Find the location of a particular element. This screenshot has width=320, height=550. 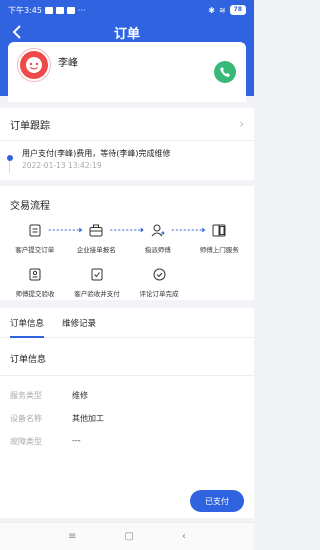

flow-step: 客户验收并支付 is located at coordinates (97, 282).